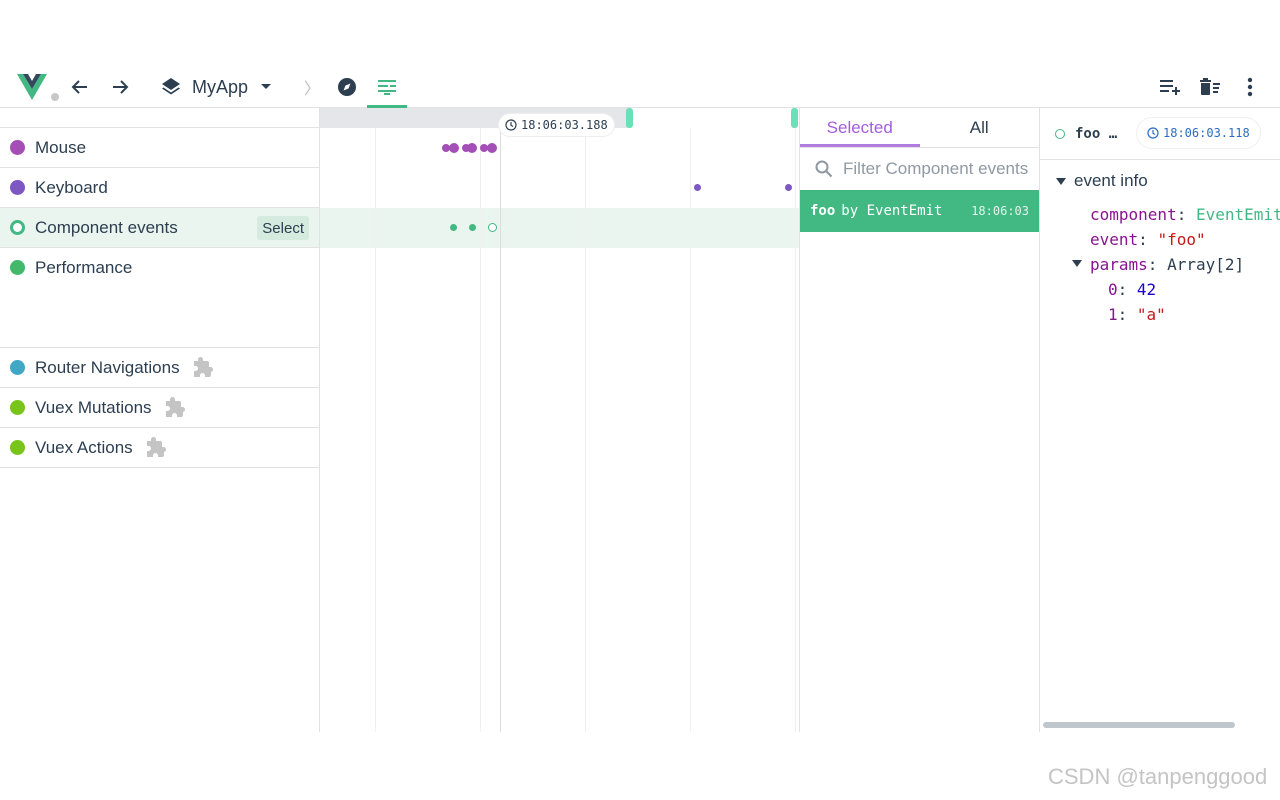 The width and height of the screenshot is (1280, 800). I want to click on prop-value: EventEmit, so click(1237, 214).